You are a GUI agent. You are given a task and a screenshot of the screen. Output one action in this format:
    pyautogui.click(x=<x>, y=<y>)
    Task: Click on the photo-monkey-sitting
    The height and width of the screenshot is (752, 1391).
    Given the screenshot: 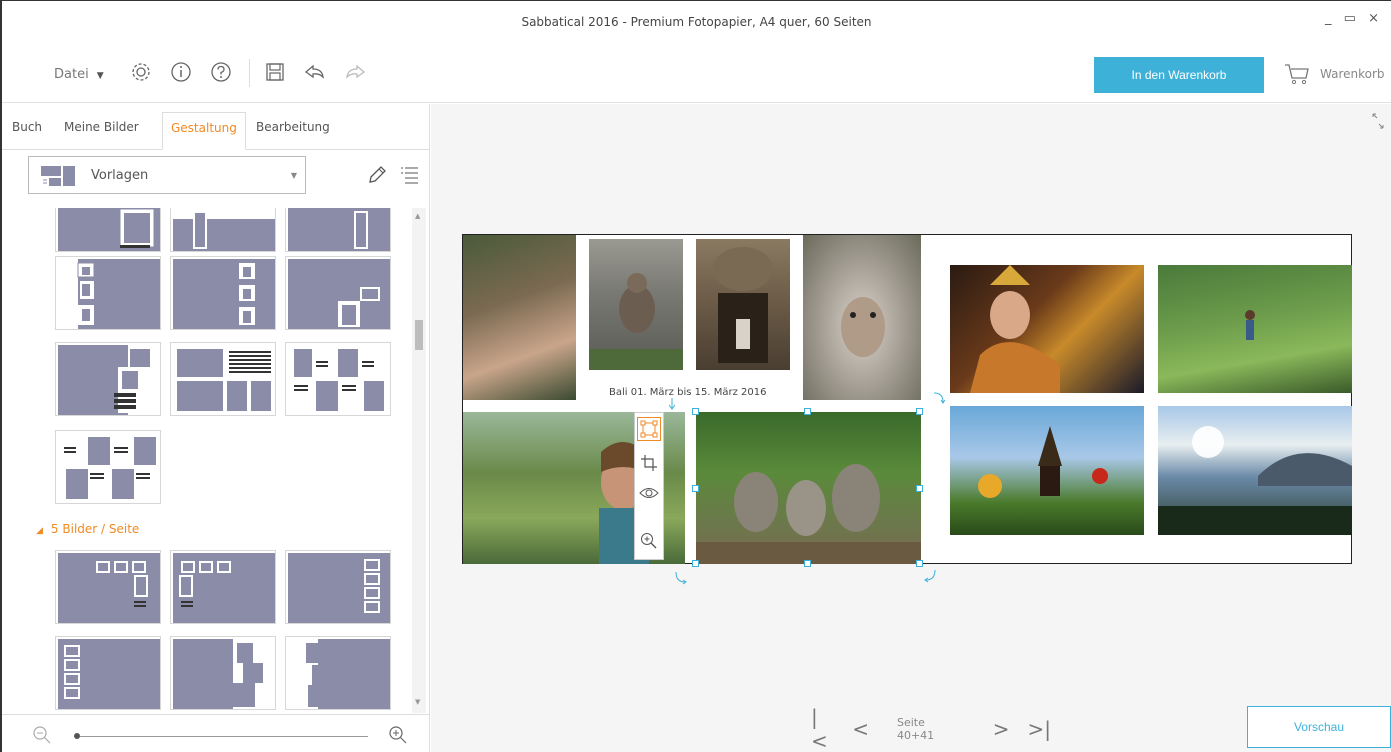 What is the action you would take?
    pyautogui.click(x=636, y=304)
    